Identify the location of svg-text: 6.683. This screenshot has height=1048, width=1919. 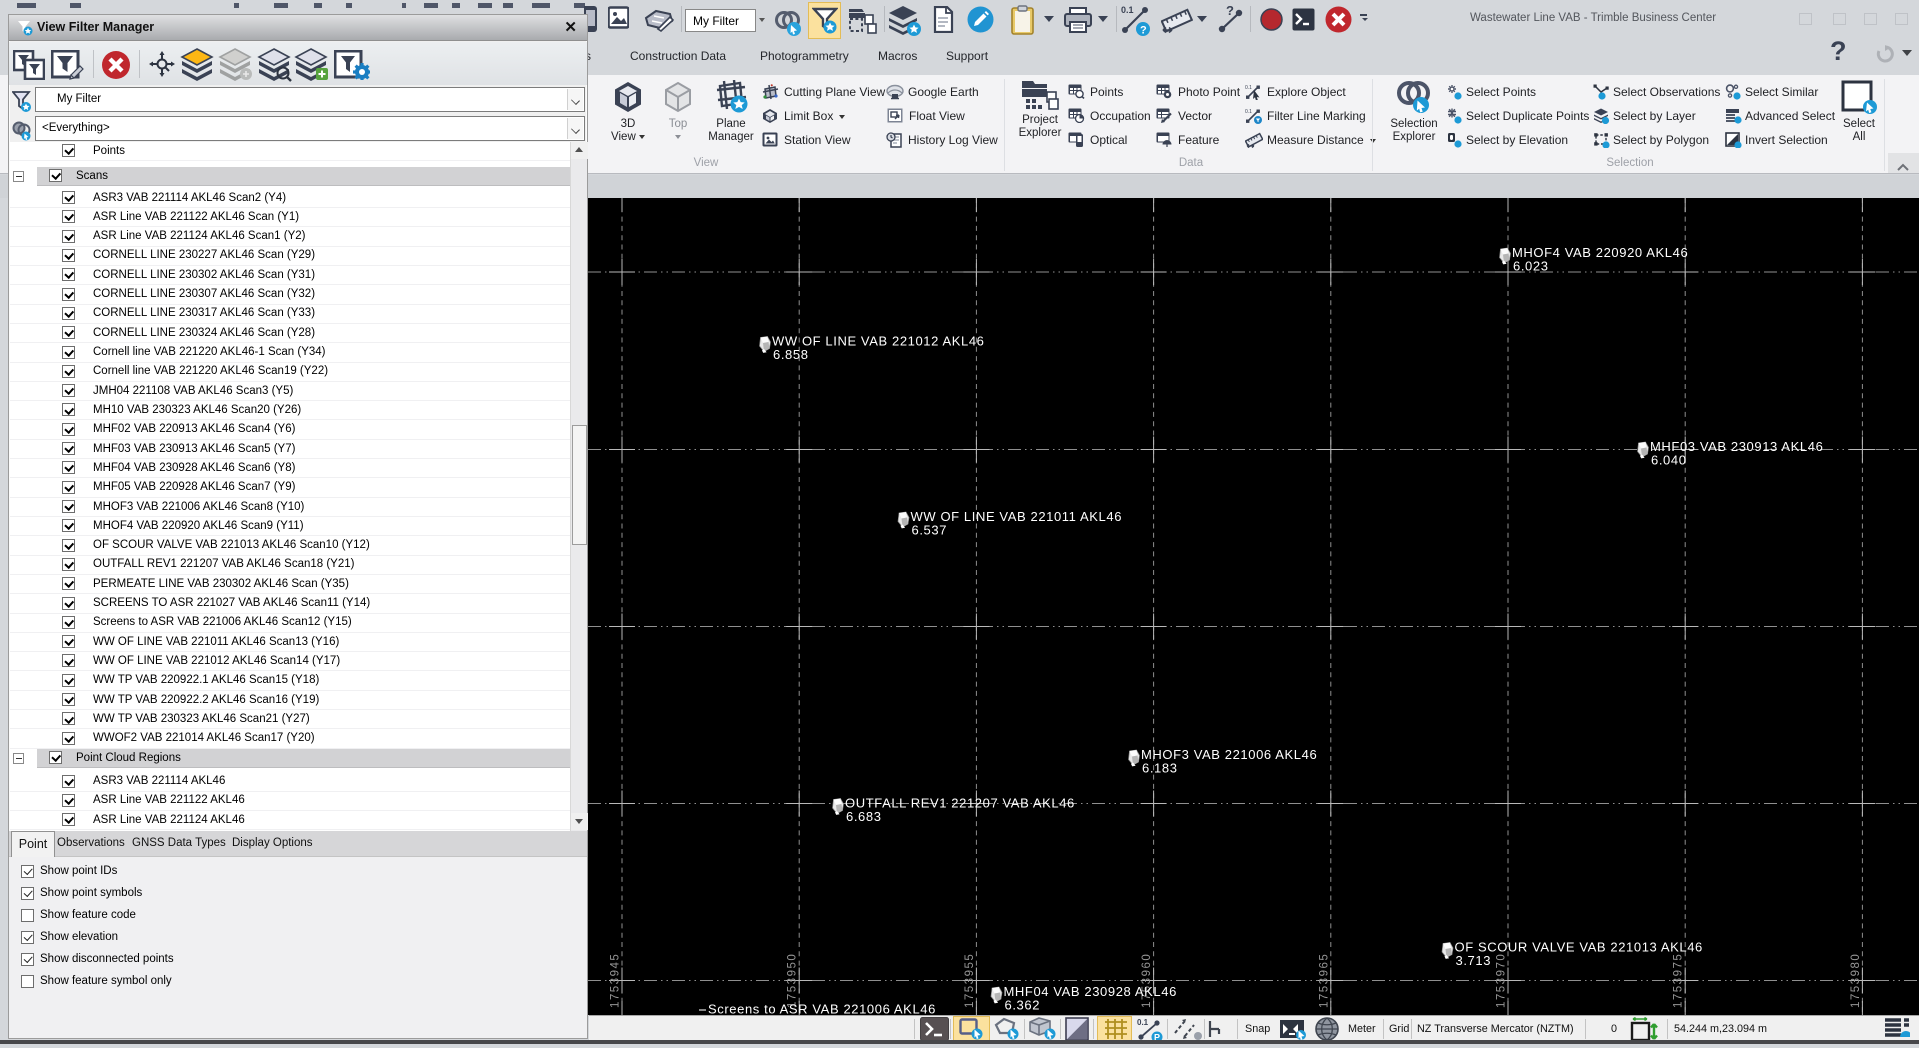
(864, 816).